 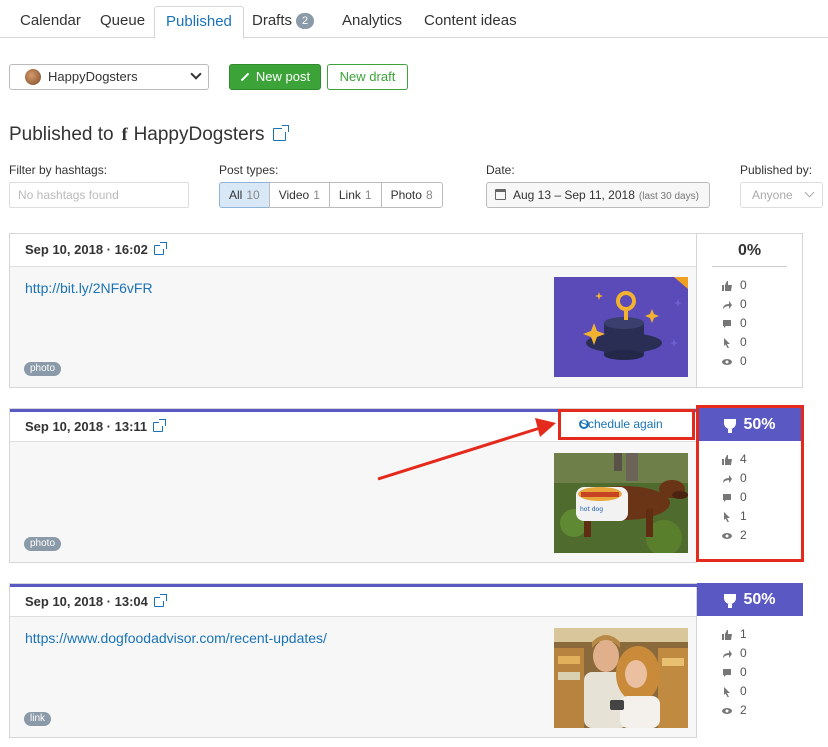 I want to click on post-date: Sep 10, 2018 · 16:02, so click(x=86, y=249).